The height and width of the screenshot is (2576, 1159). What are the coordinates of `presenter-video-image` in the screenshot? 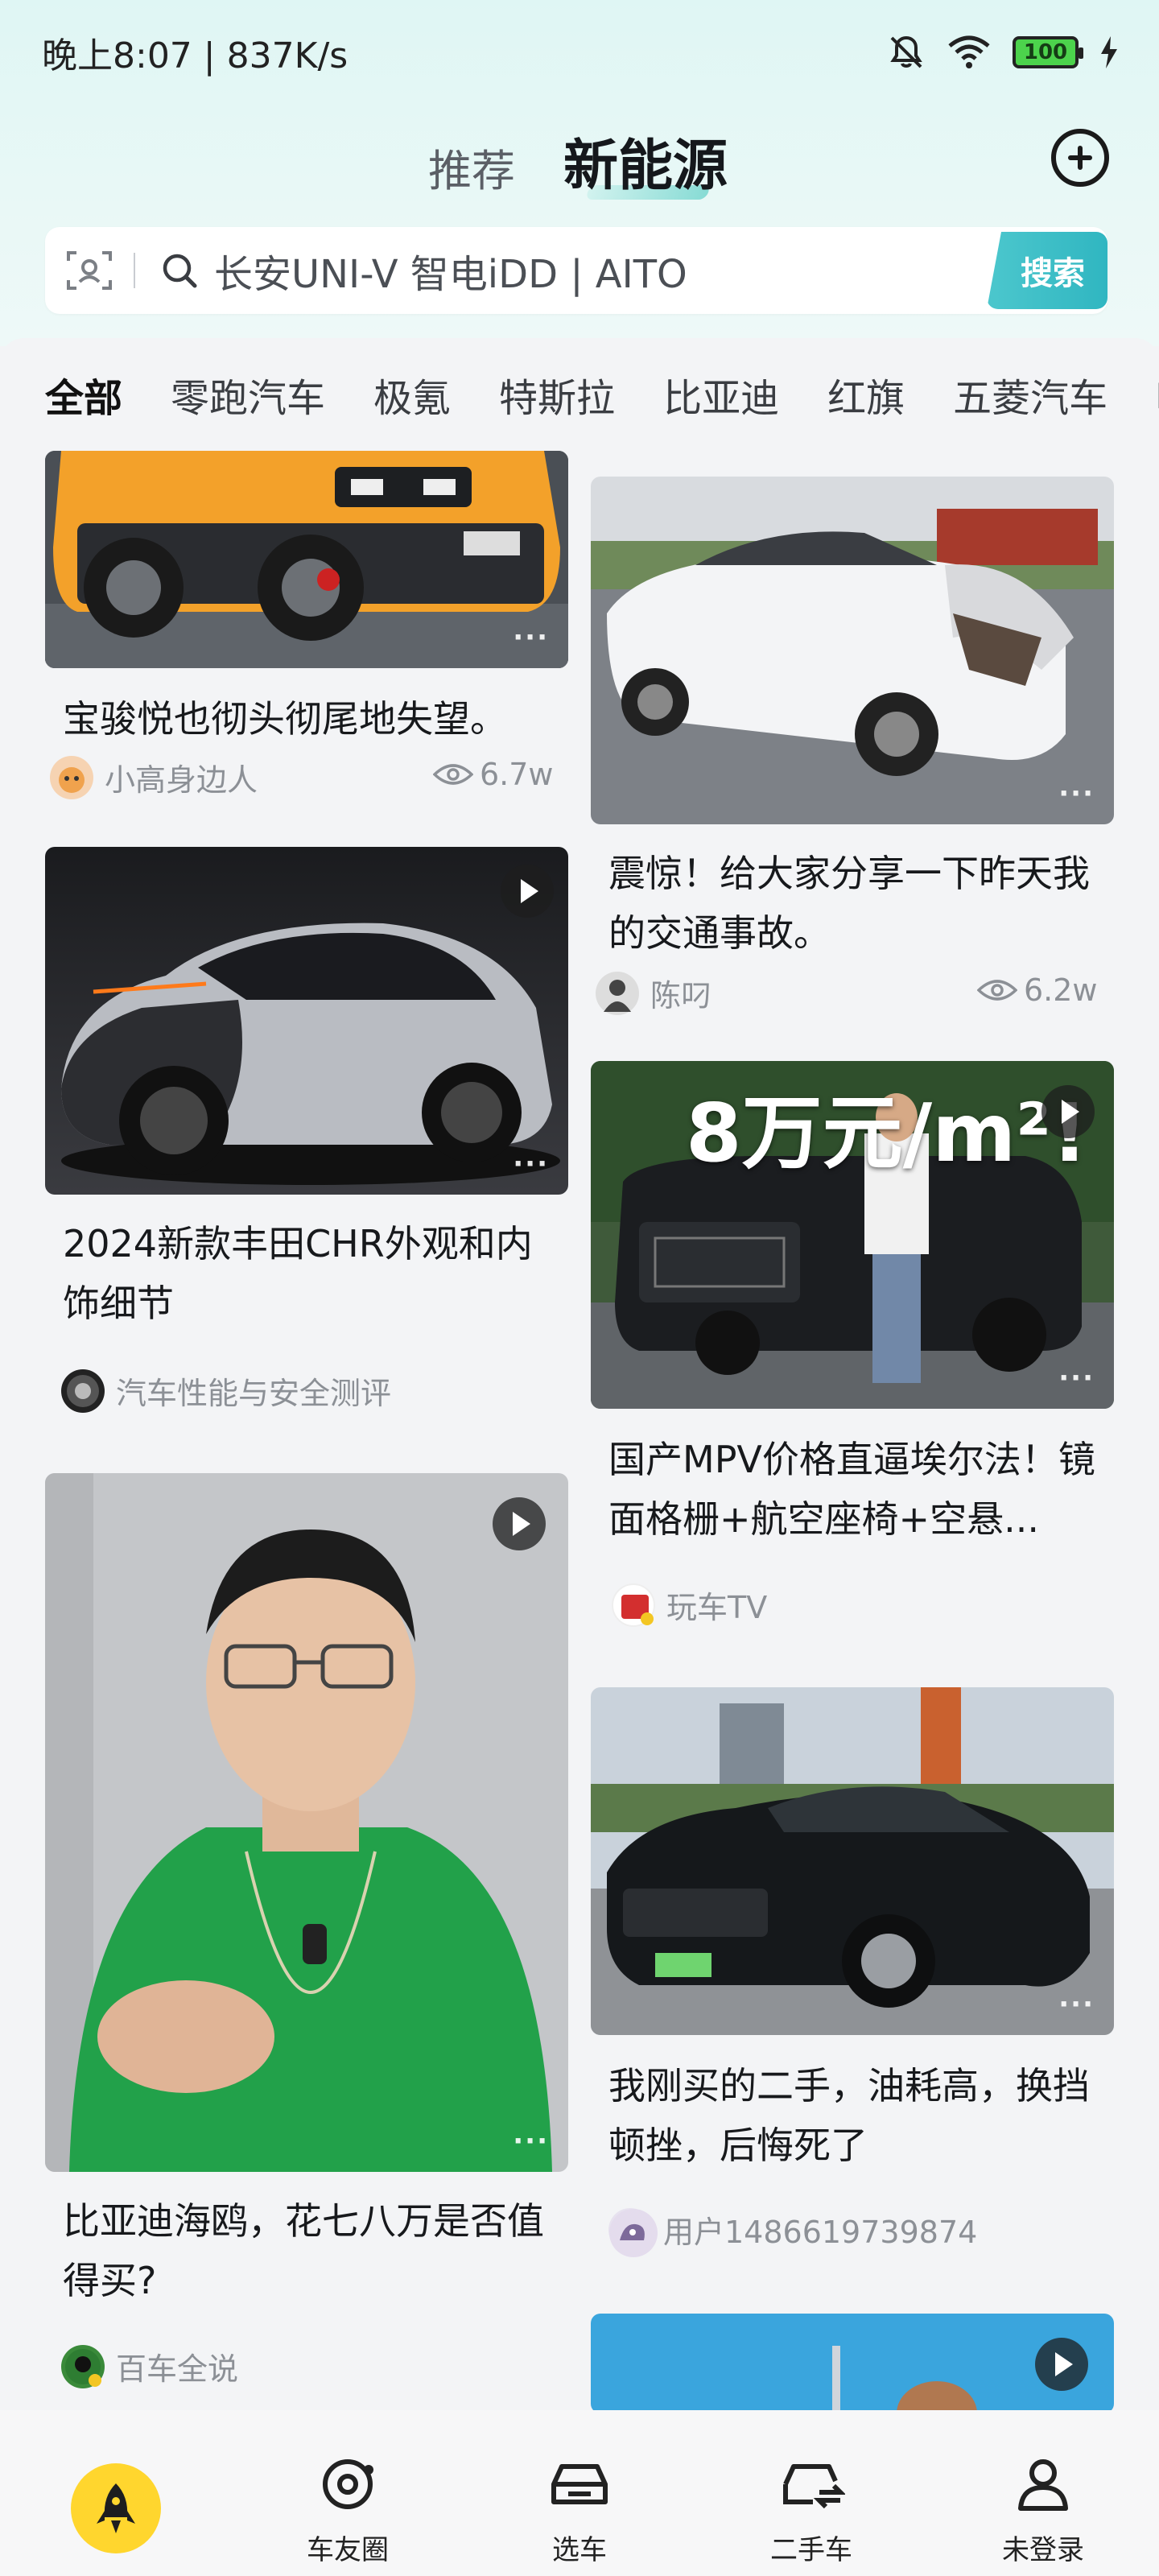 It's located at (306, 1822).